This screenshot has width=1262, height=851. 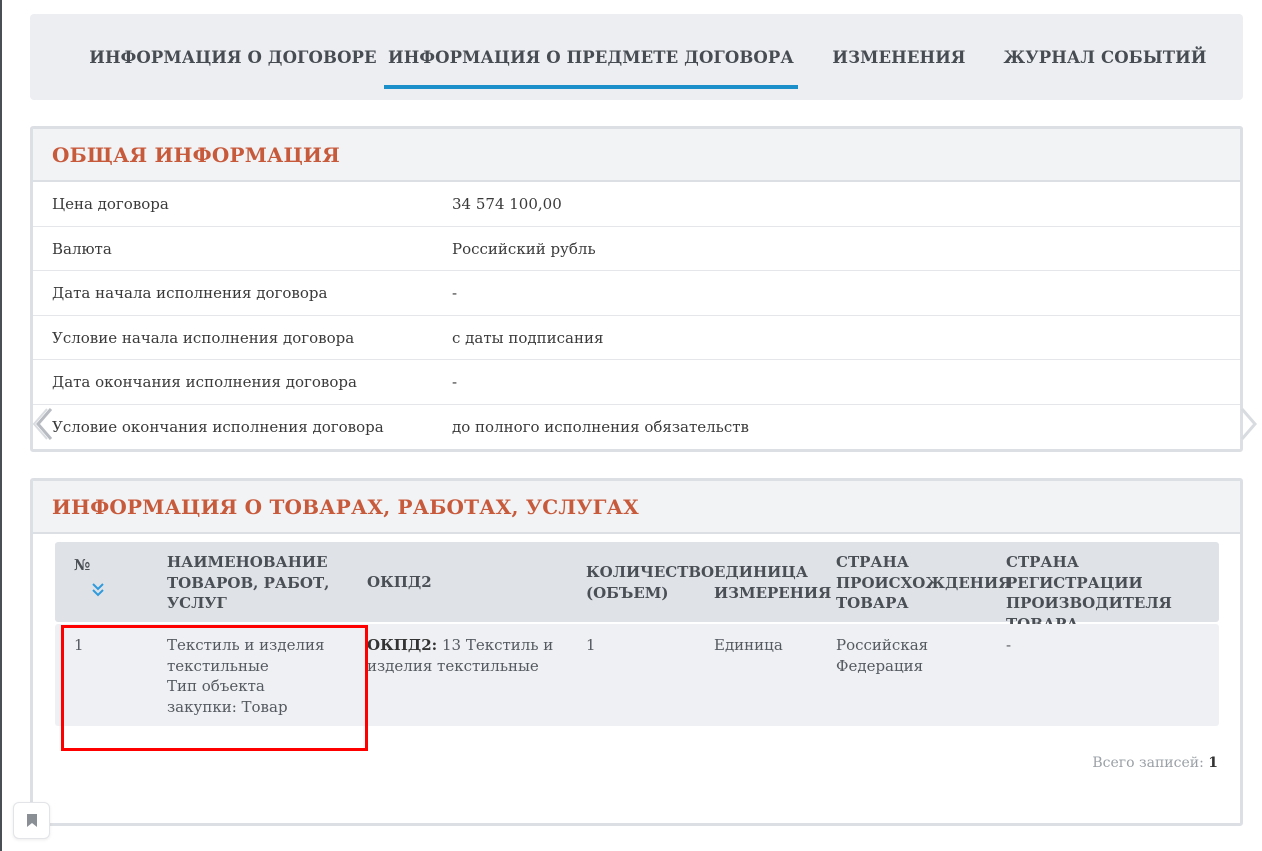 I want to click on general-info-title: ОБЩАЯ ИНФОРМАЦИЯ, so click(x=636, y=155).